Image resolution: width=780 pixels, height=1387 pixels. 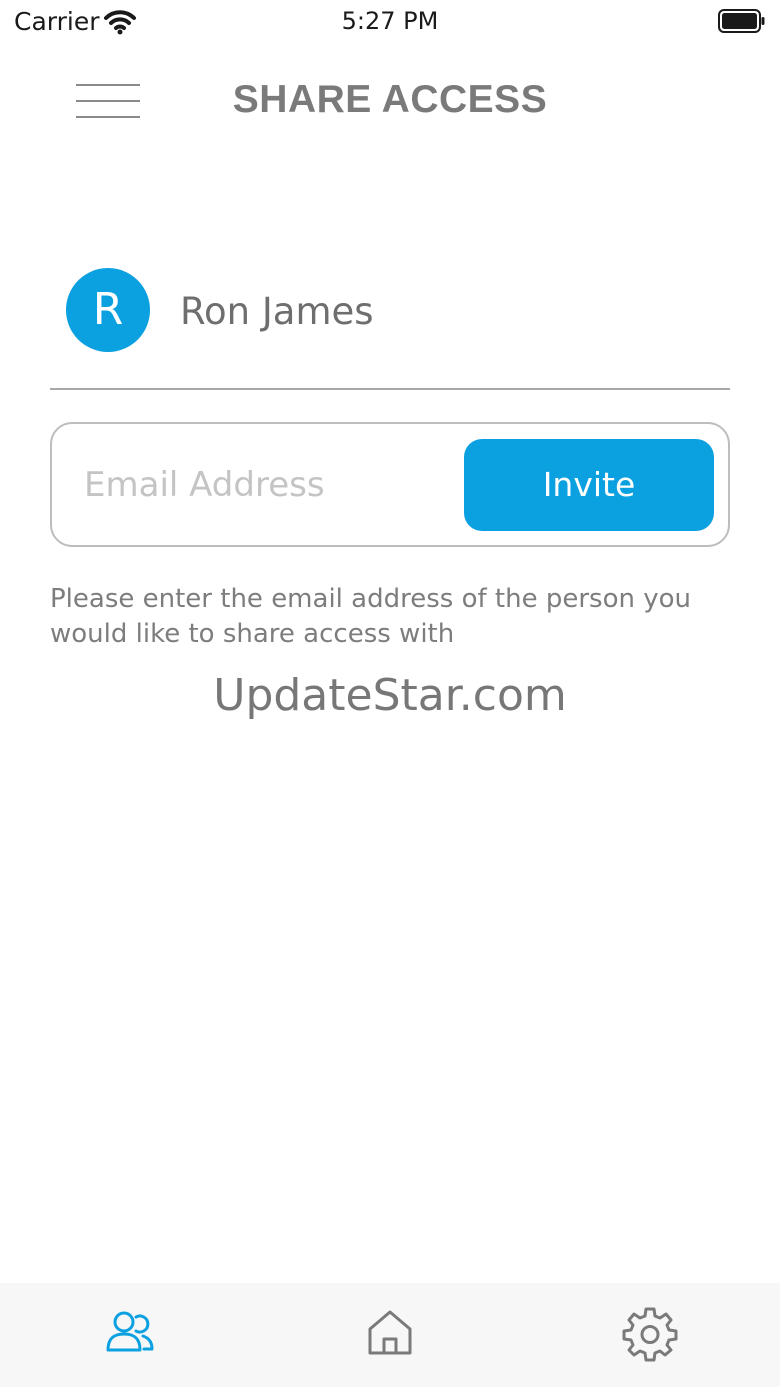 What do you see at coordinates (589, 485) in the screenshot?
I see `invite-button: Invite` at bounding box center [589, 485].